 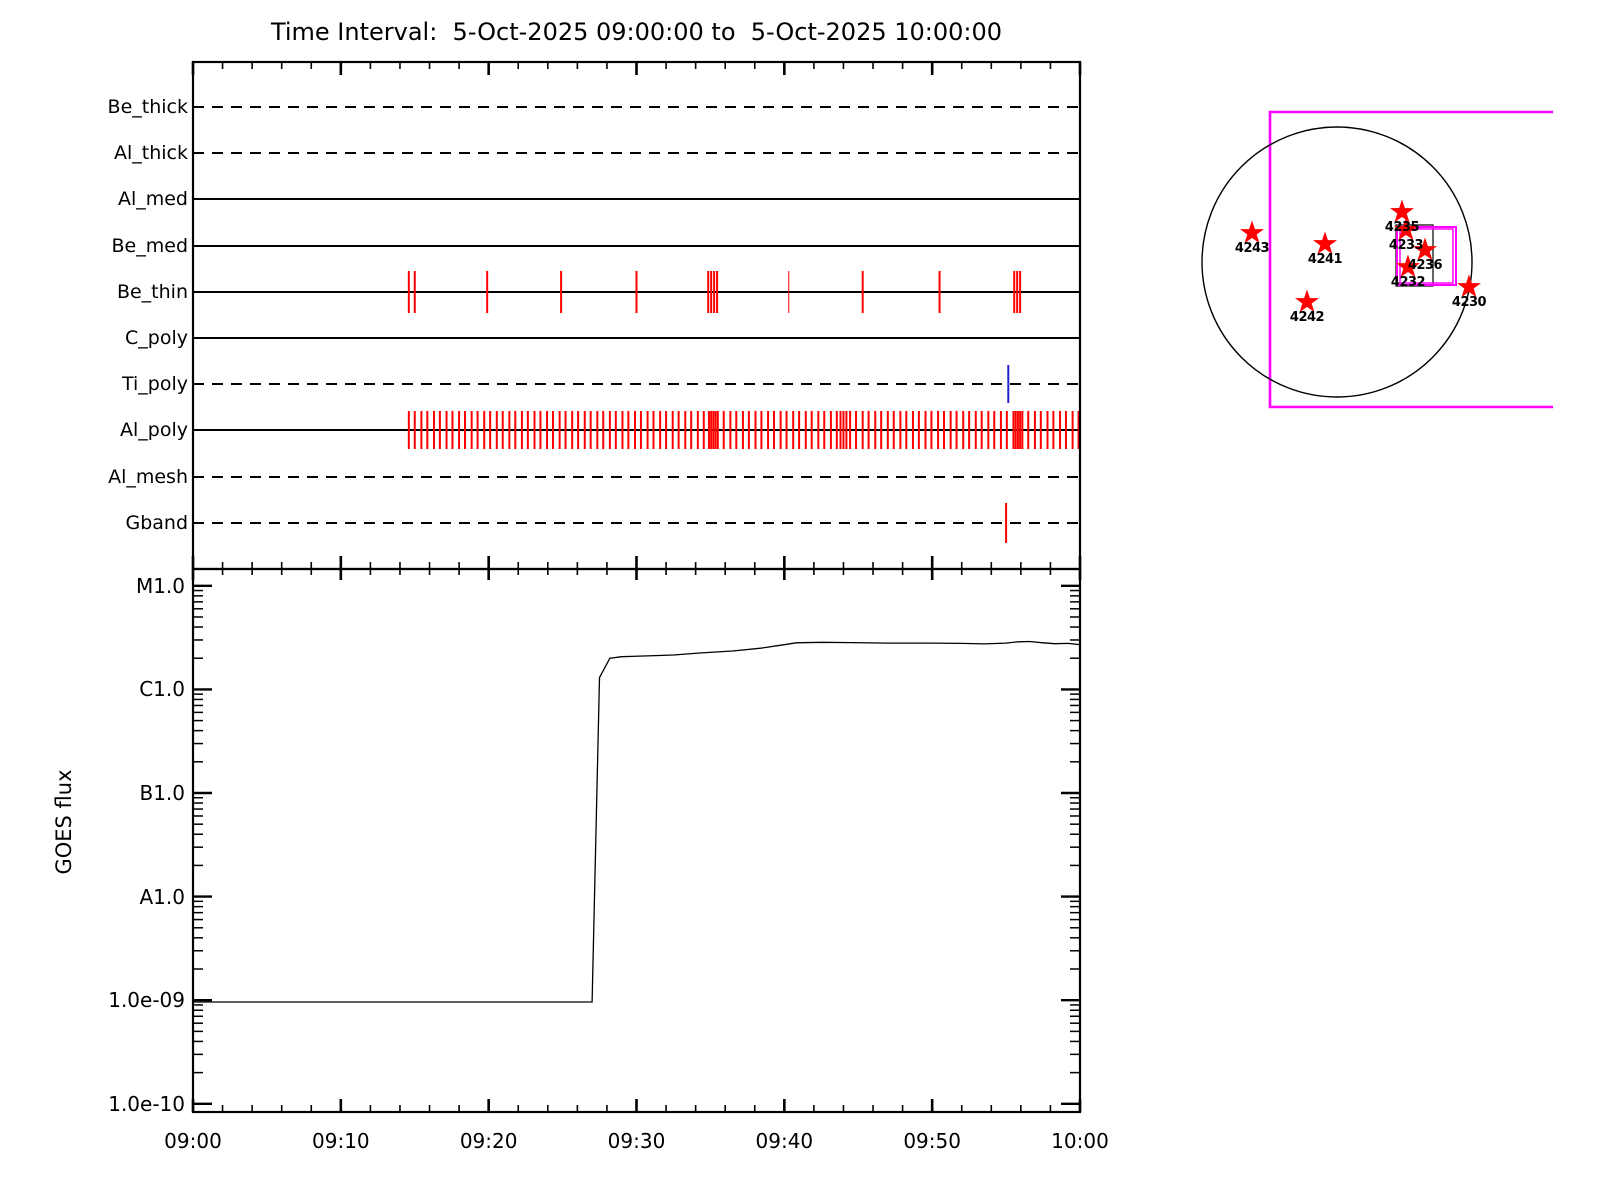 I want to click on filter-label-Al_poly: Al_poly, so click(x=154, y=430).